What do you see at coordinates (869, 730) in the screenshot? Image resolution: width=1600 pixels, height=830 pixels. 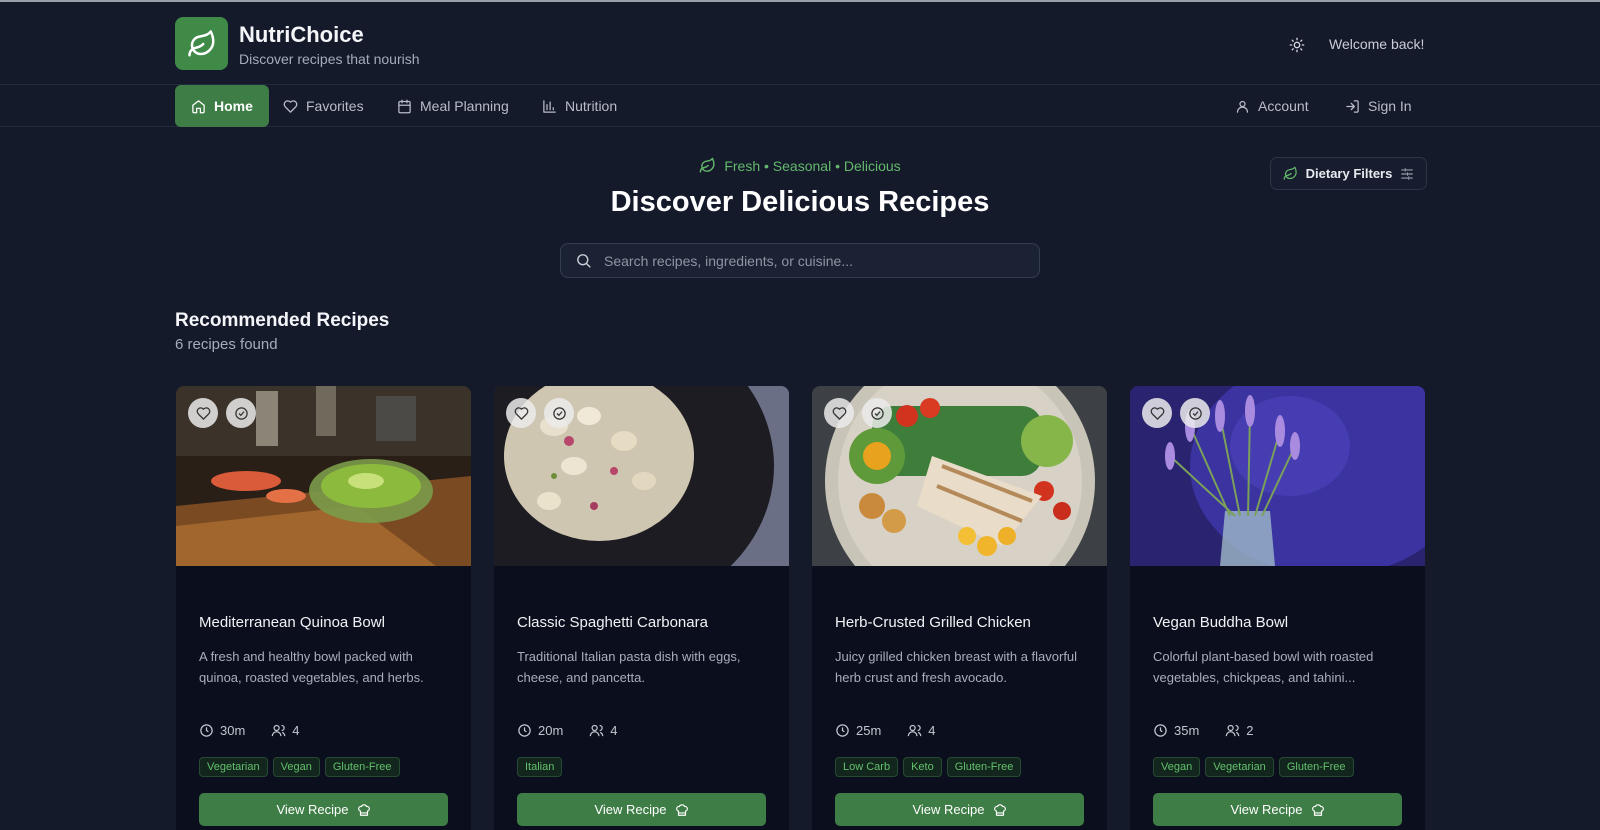 I see `recipe-time: 25m` at bounding box center [869, 730].